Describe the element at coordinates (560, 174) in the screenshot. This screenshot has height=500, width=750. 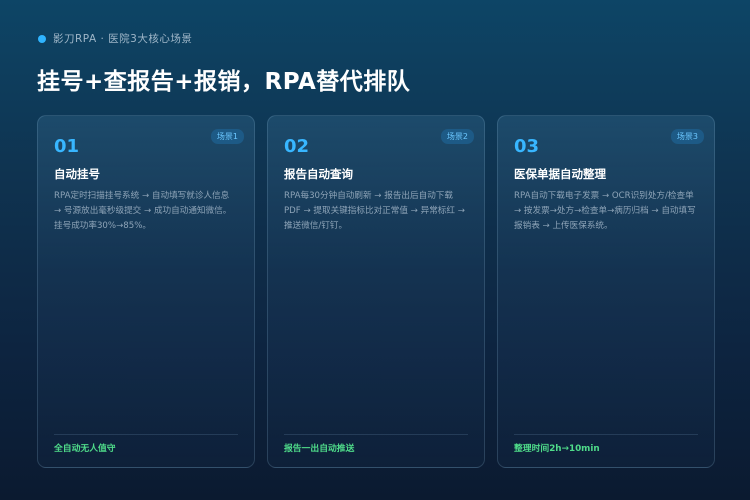
I see `card-title: 医保单据自动整理` at that location.